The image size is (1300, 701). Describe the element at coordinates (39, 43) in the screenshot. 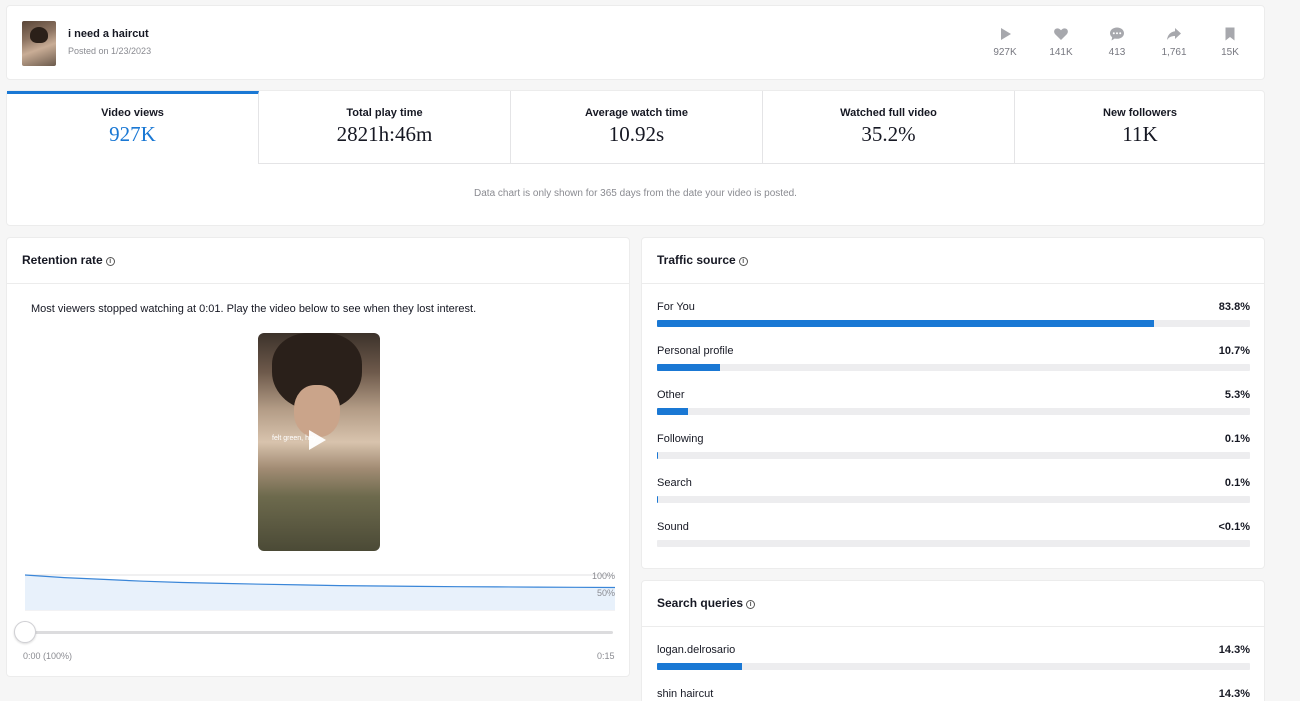

I see `video-thumbnail` at that location.